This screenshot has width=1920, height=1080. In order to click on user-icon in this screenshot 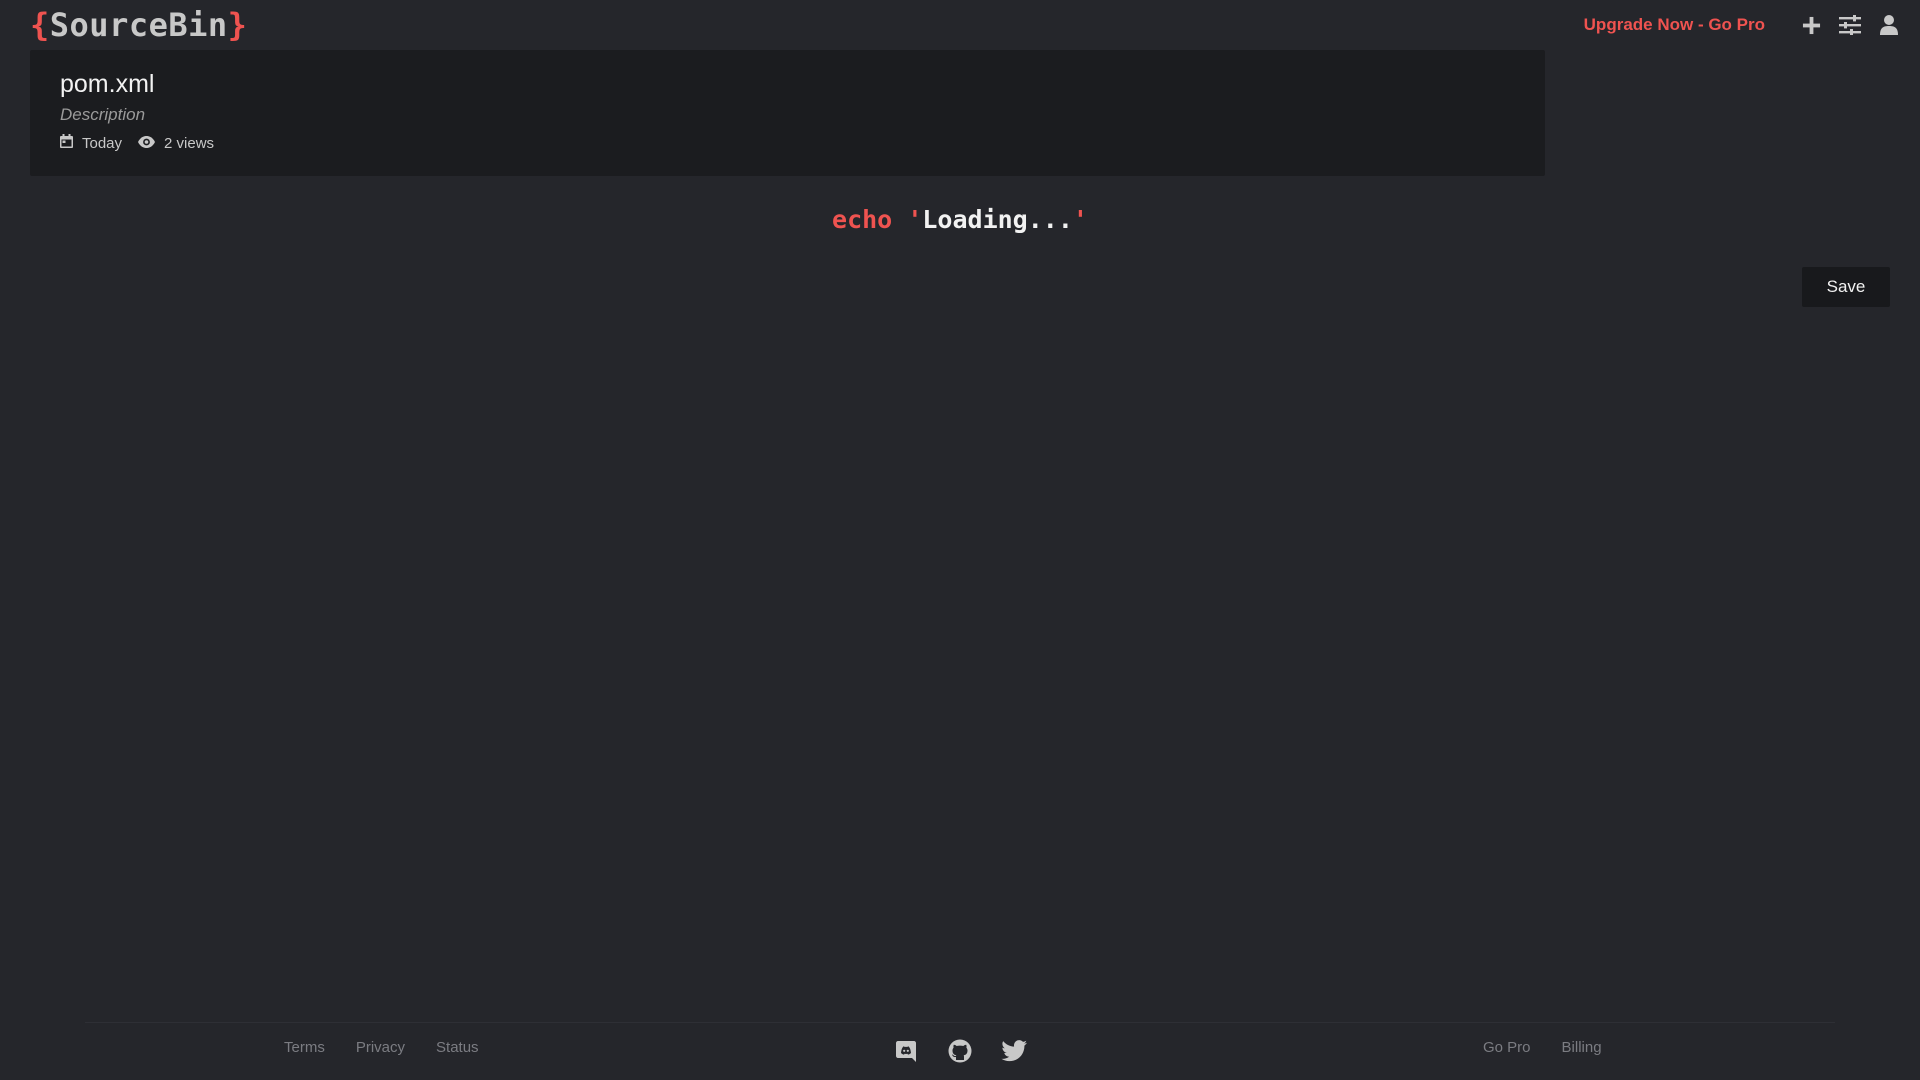, I will do `click(1889, 25)`.